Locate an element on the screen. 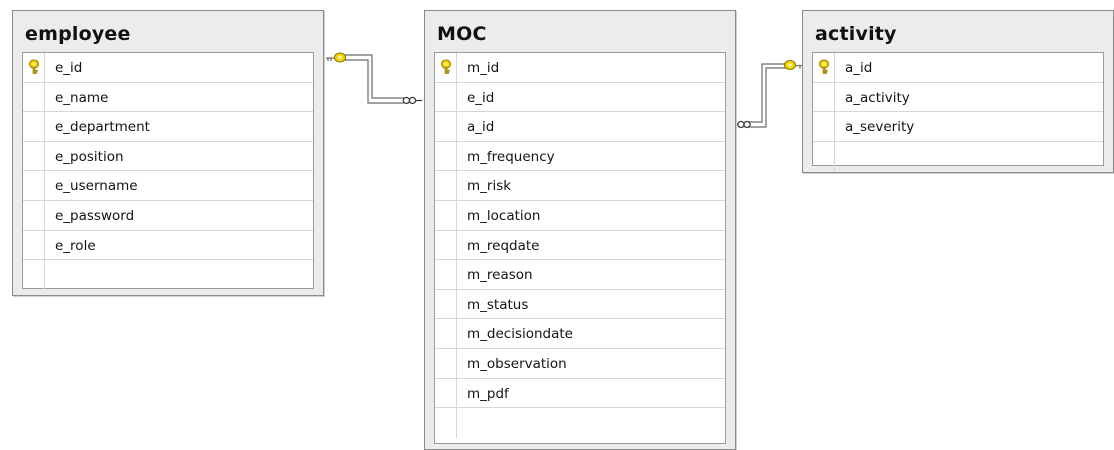  column-row: a_severity is located at coordinates (958, 127).